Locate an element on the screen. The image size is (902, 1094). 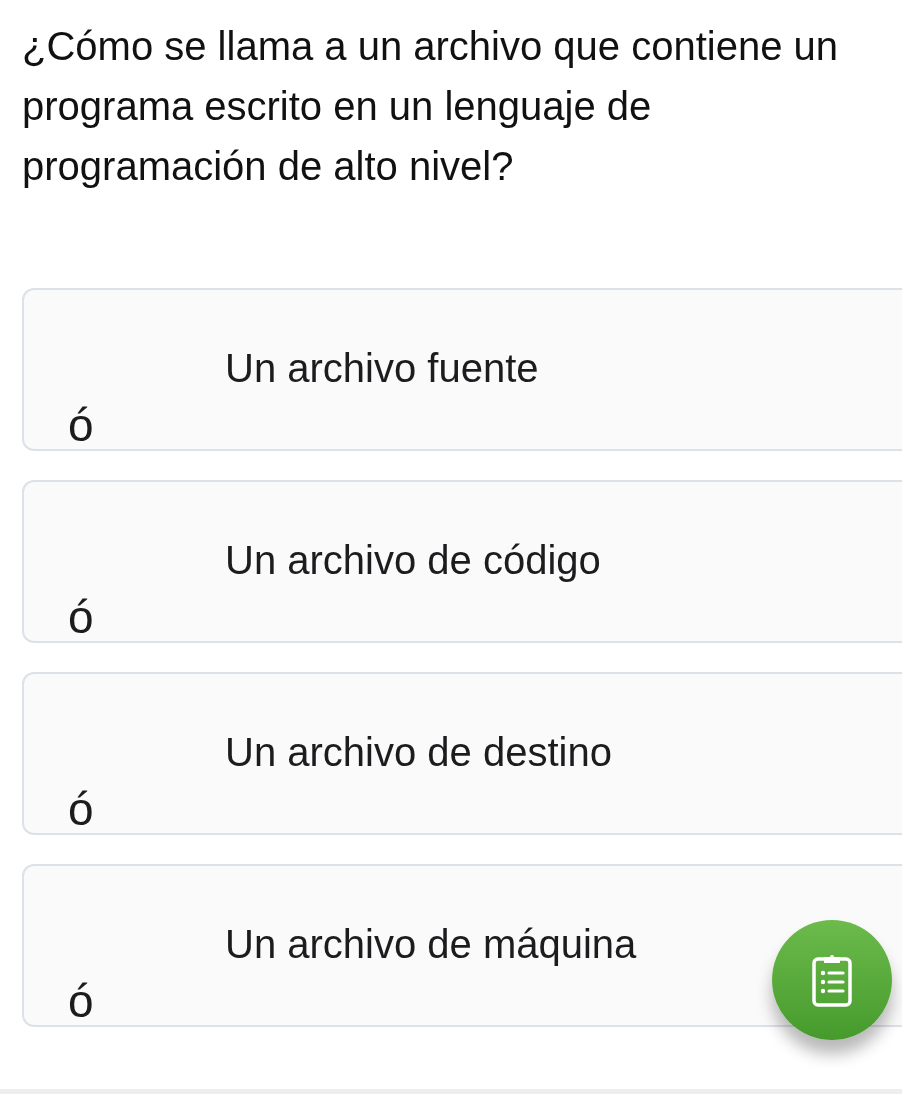
answer-option: Un archivo de máquina ó is located at coordinates (462, 945).